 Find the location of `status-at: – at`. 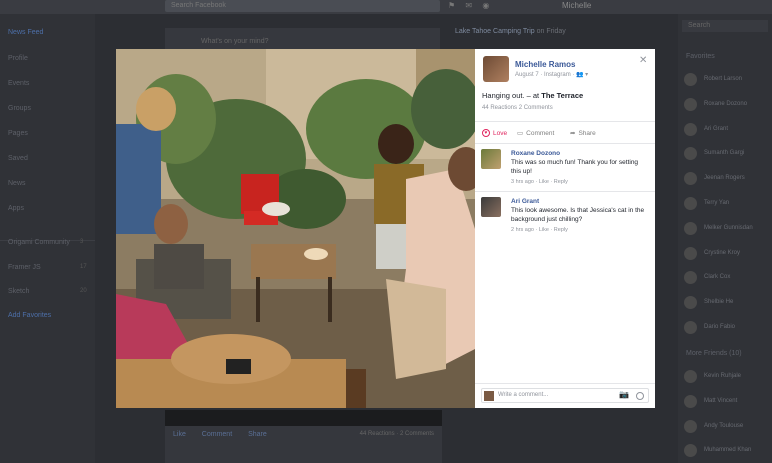

status-at: – at is located at coordinates (533, 95).